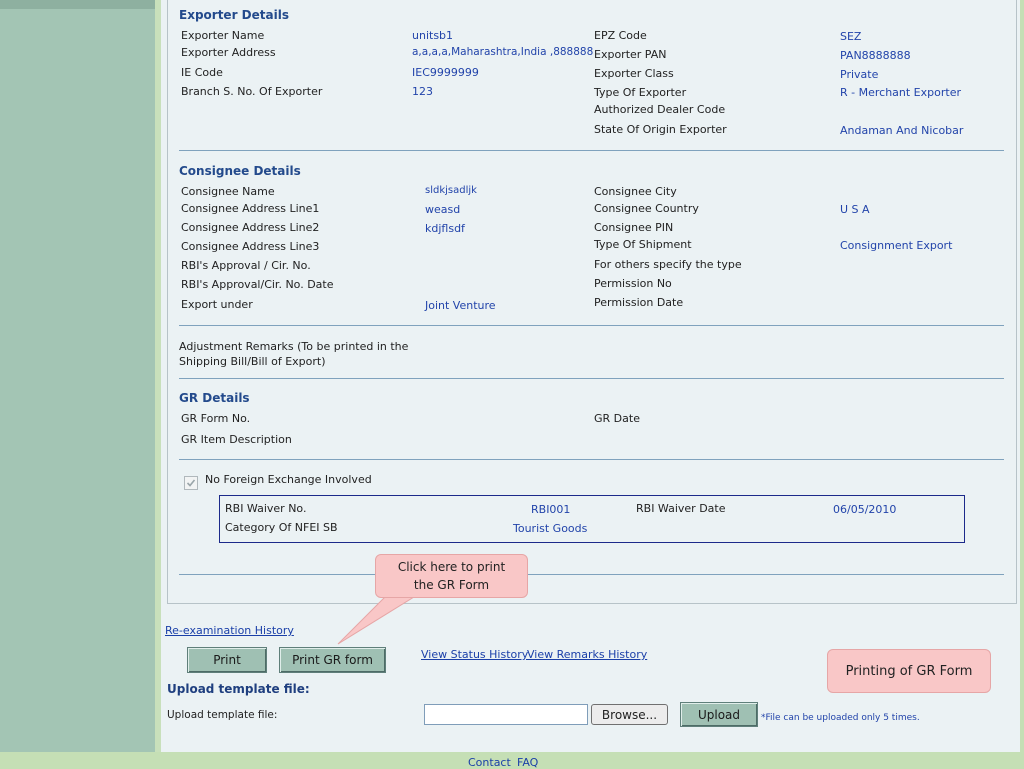  Describe the element at coordinates (223, 35) in the screenshot. I see `exporter-name-label: Exporter Name` at that location.